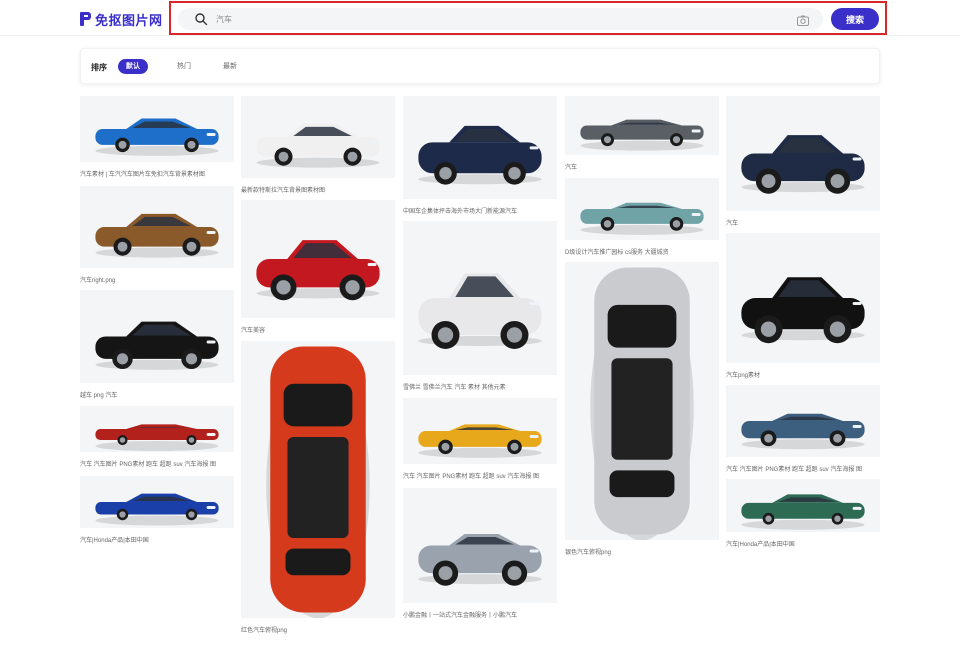 This screenshot has width=960, height=662. I want to click on camera-icon, so click(803, 19).